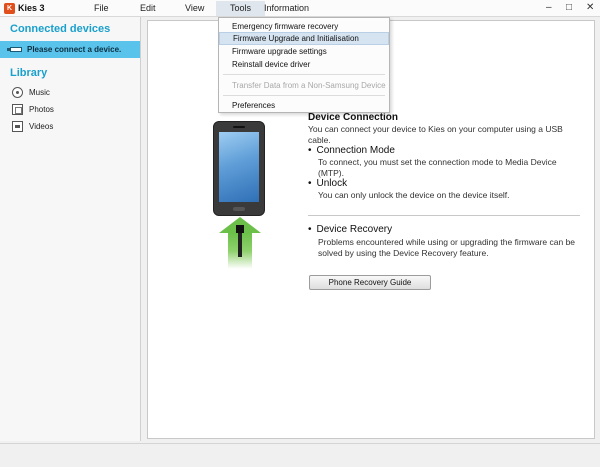  I want to click on library-heading: Library, so click(29, 73).